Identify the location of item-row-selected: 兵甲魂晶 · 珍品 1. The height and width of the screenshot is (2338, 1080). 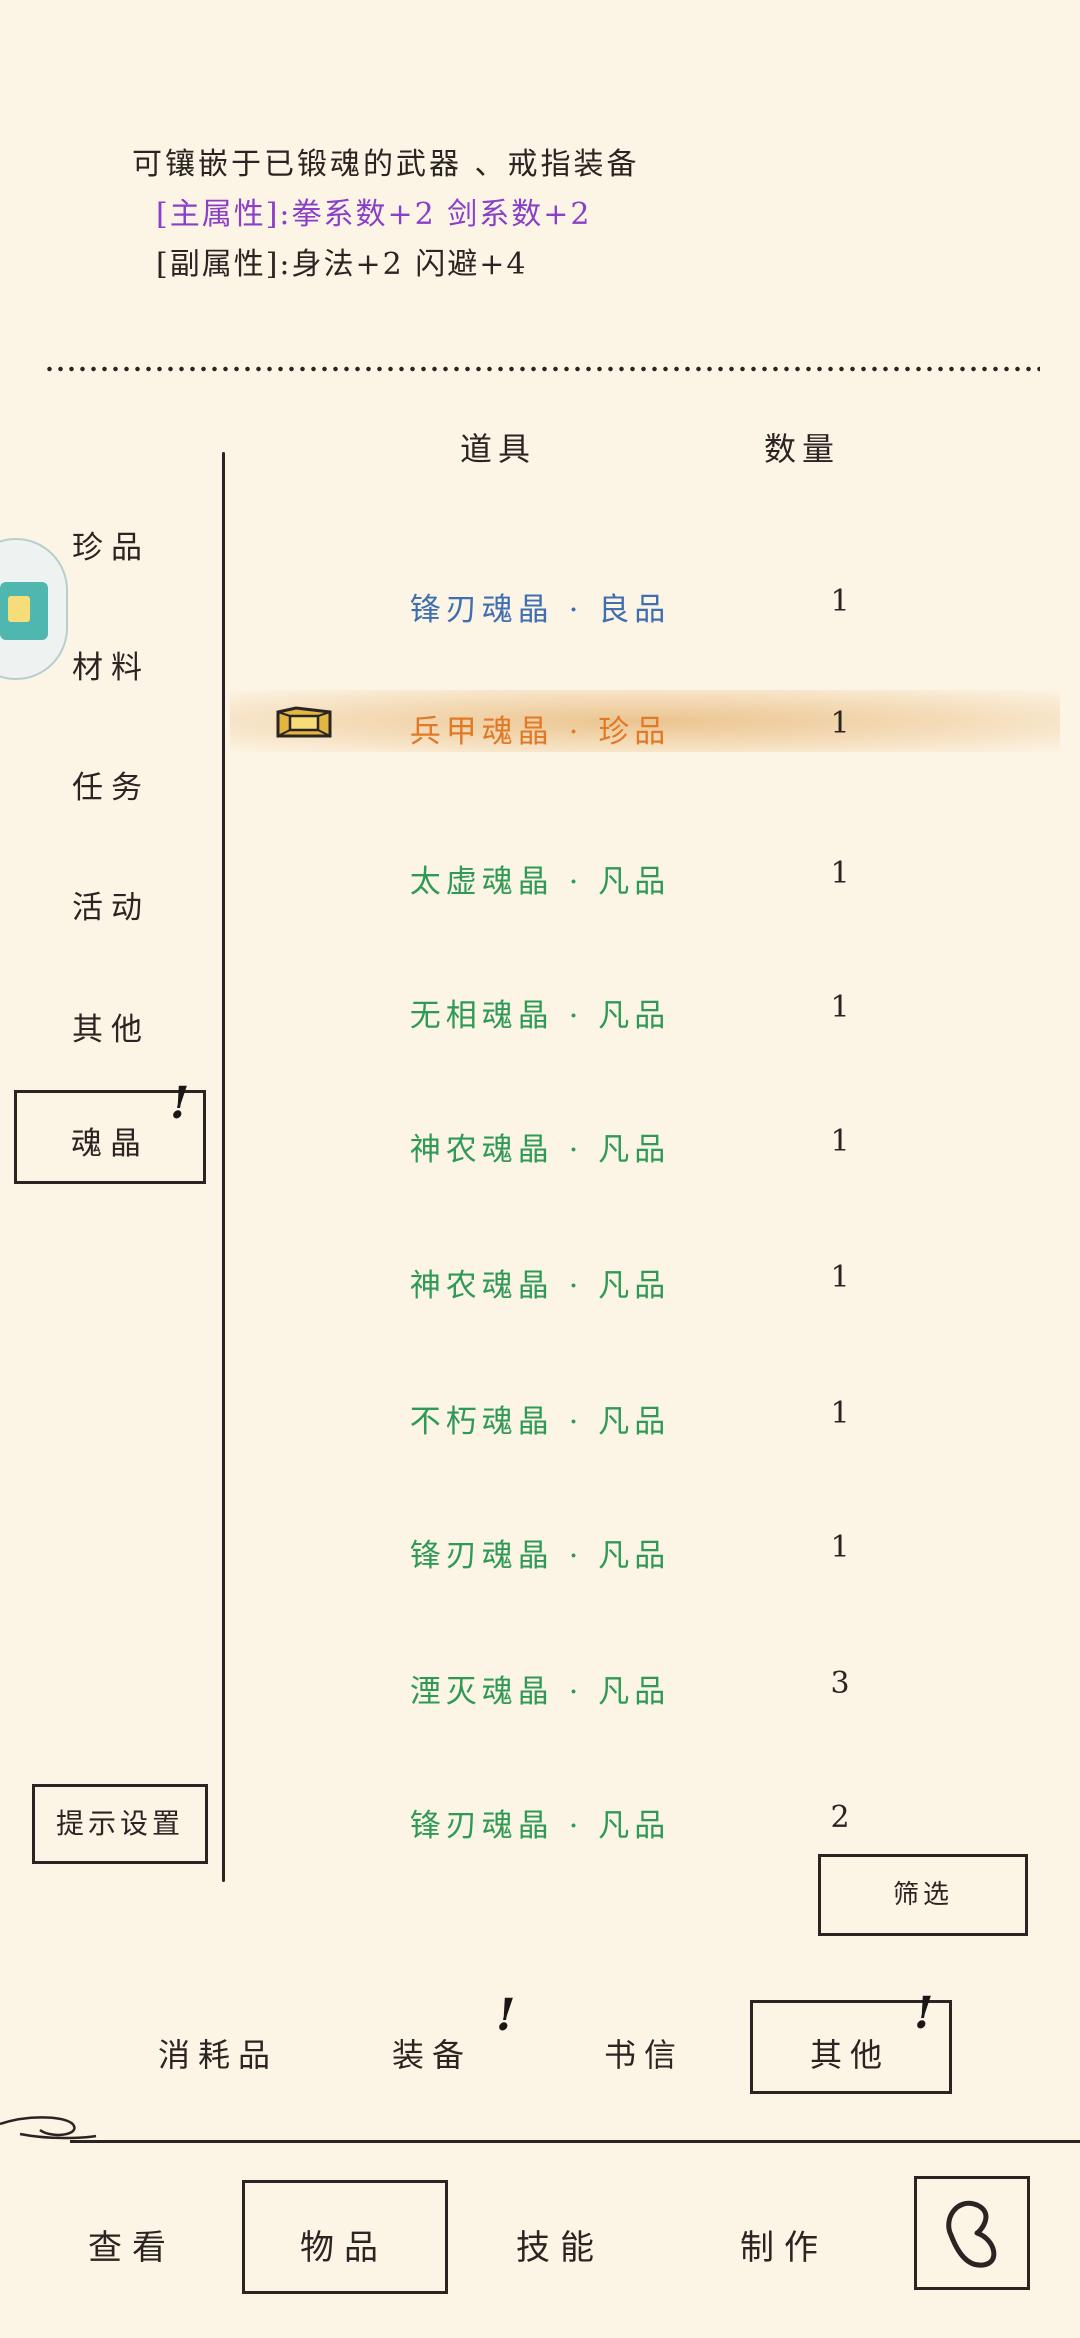
(655, 743).